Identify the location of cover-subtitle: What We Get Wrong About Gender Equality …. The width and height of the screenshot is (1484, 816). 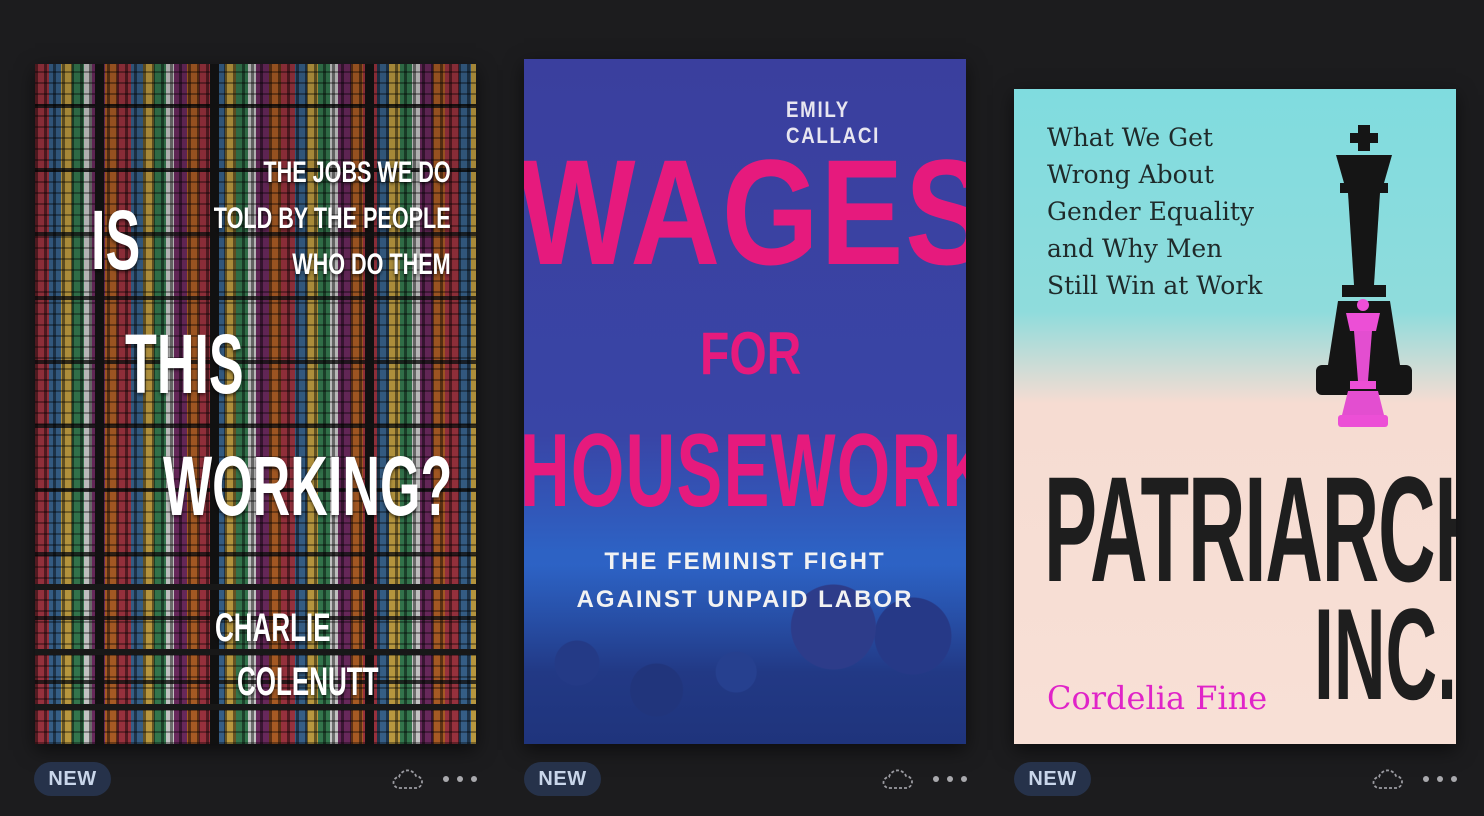
(1154, 211).